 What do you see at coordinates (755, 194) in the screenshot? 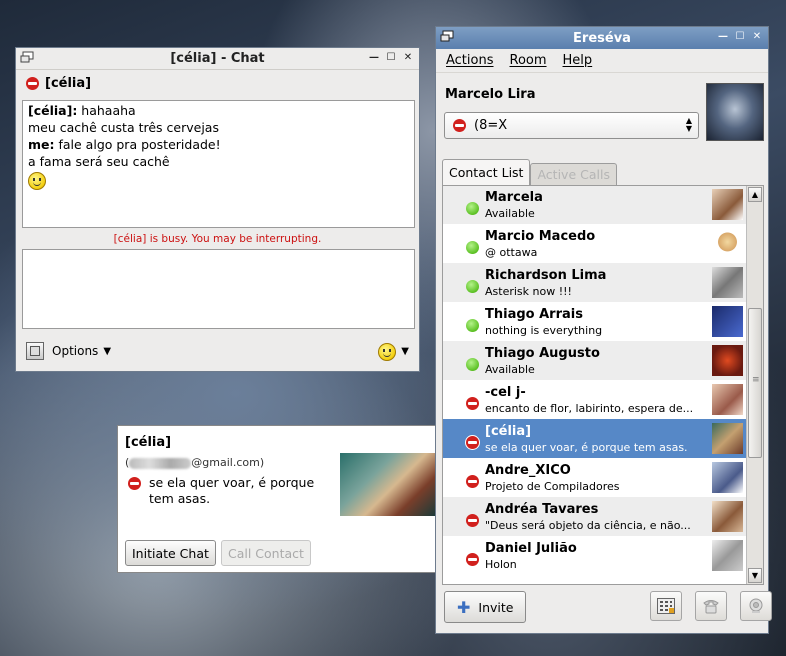
I see `scroll-up-arrow-icon: ▲` at bounding box center [755, 194].